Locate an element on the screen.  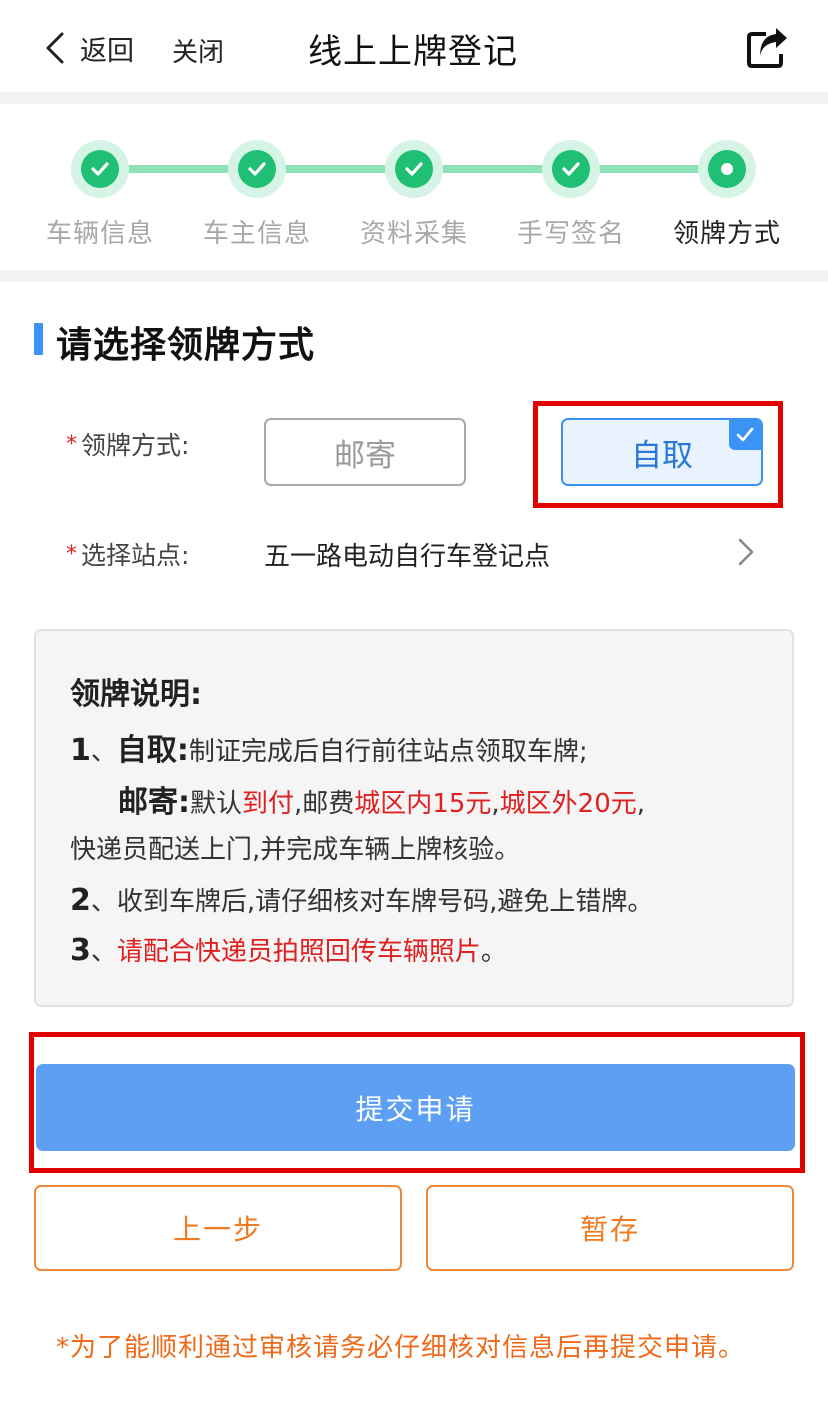
step-label: 车辆信息 is located at coordinates (99, 234).